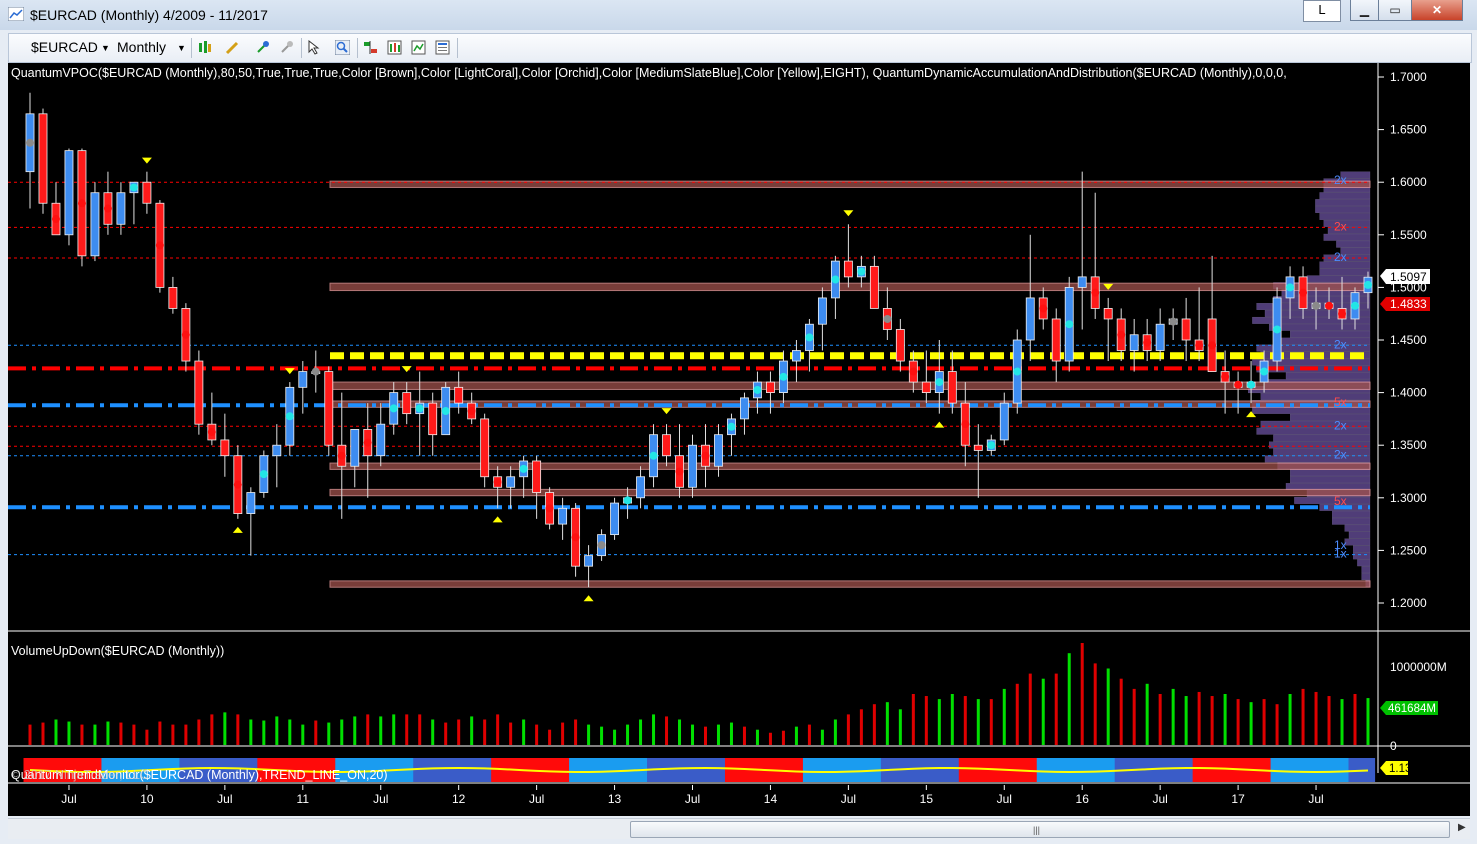 This screenshot has width=1477, height=844. Describe the element at coordinates (342, 47) in the screenshot. I see `magnifier-icon` at that location.